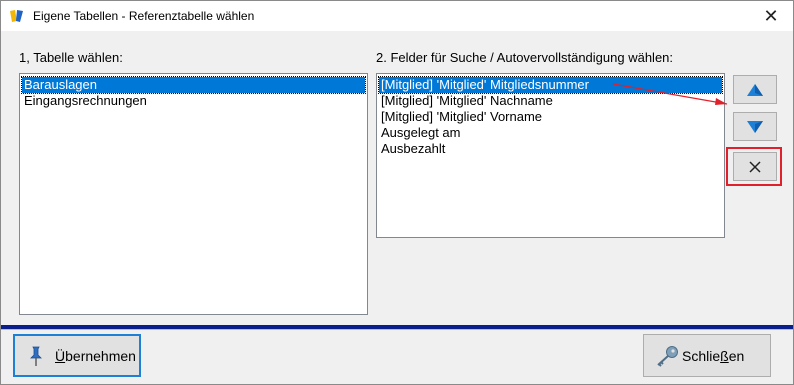  What do you see at coordinates (16, 16) in the screenshot?
I see `app-logo-icon` at bounding box center [16, 16].